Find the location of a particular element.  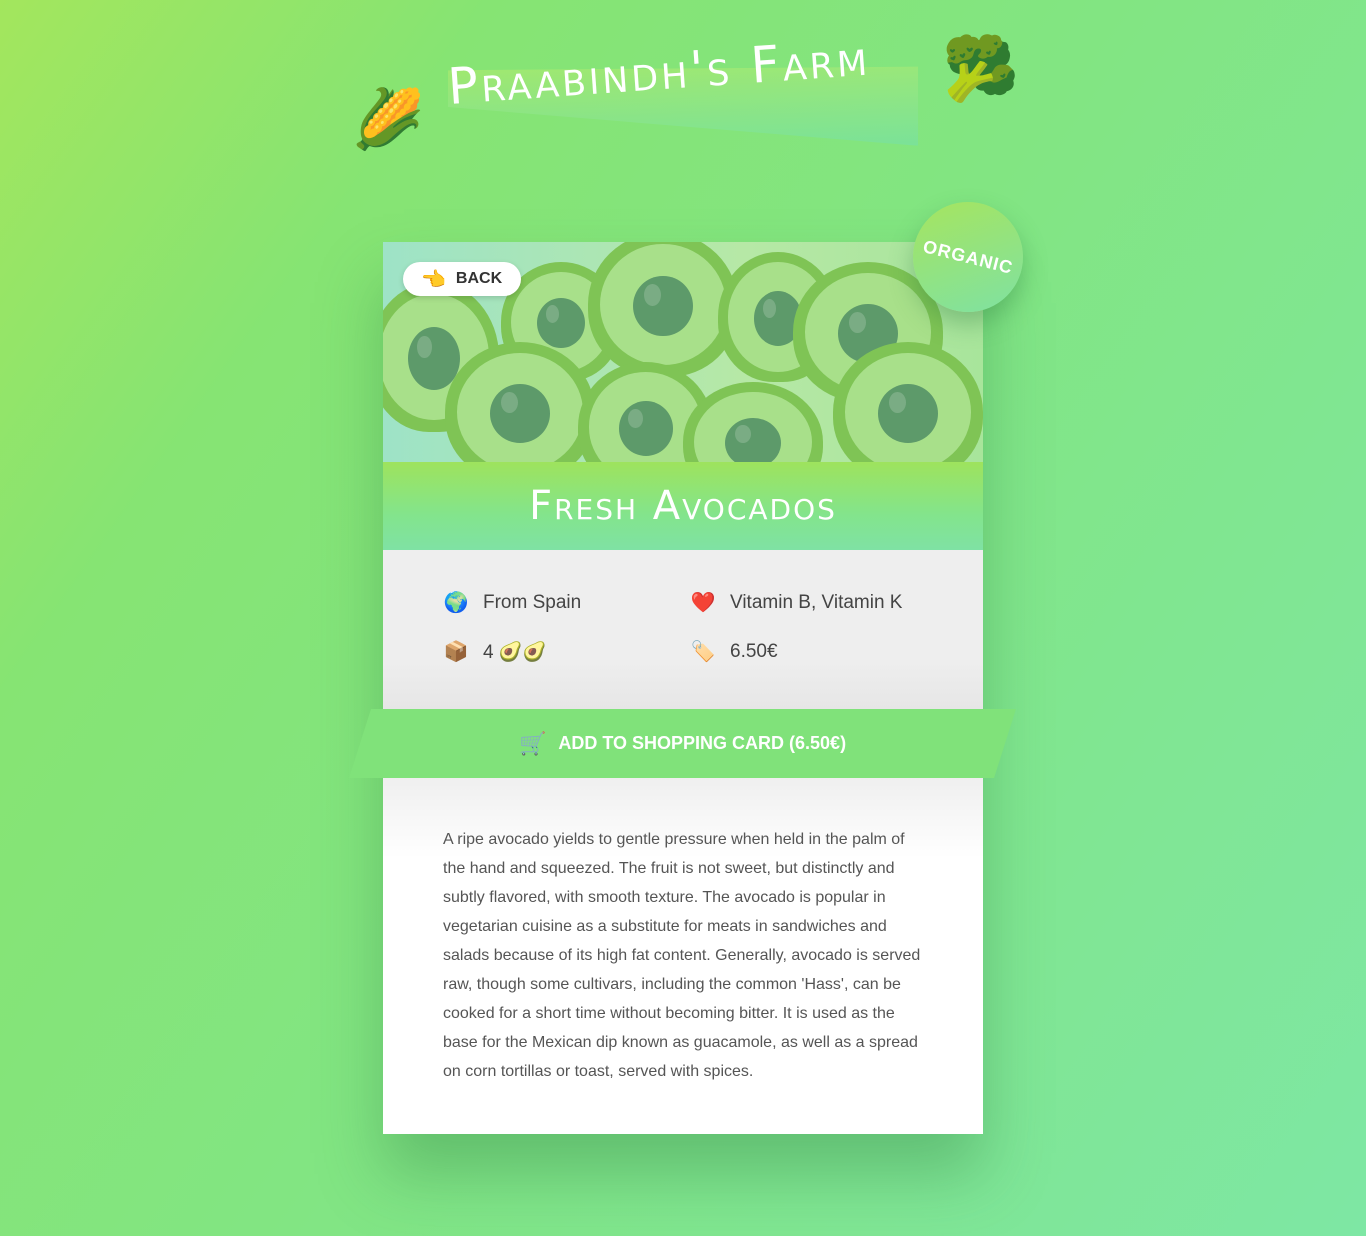

product-name: Fresh Avocados is located at coordinates (683, 506).